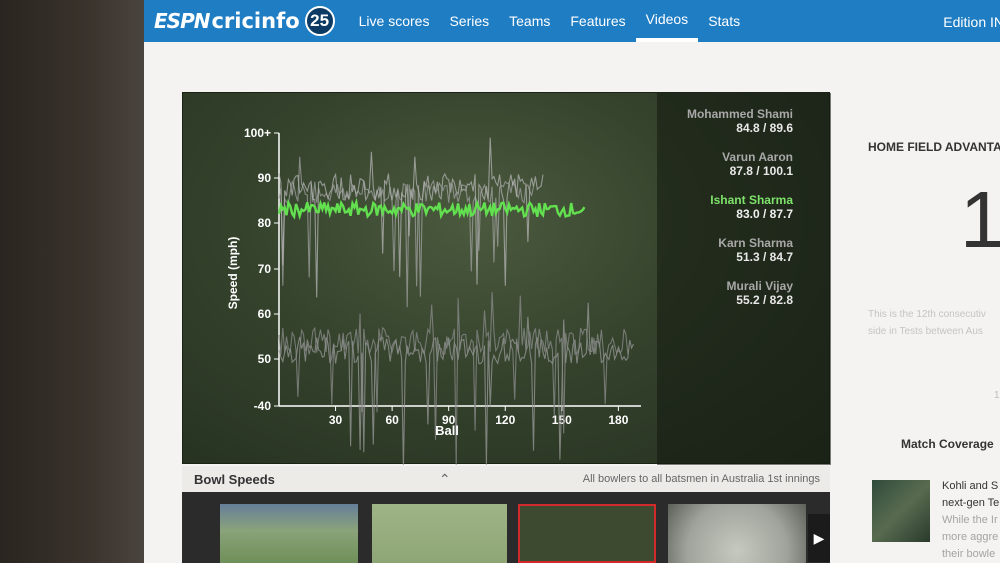 This screenshot has width=1000, height=563. Describe the element at coordinates (969, 554) in the screenshot. I see `story-summary: their bowle` at that location.